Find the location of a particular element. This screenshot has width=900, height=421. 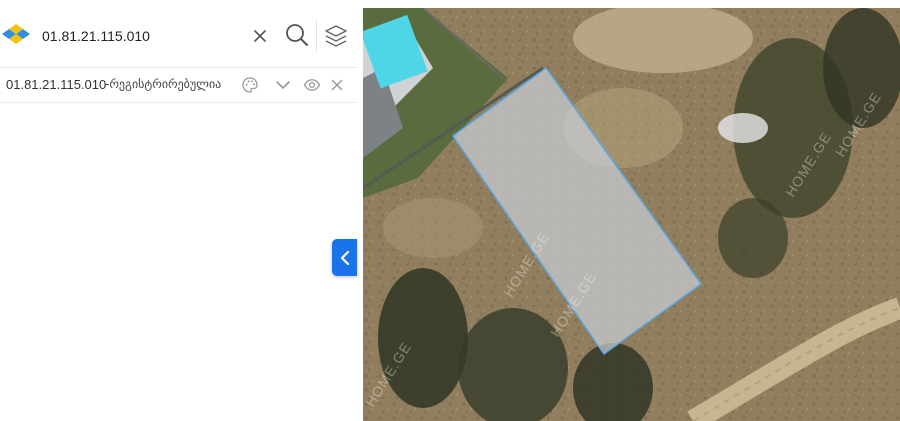

result-row: 01.81.21.115.010 -რეგისტრირებულია is located at coordinates (179, 85).